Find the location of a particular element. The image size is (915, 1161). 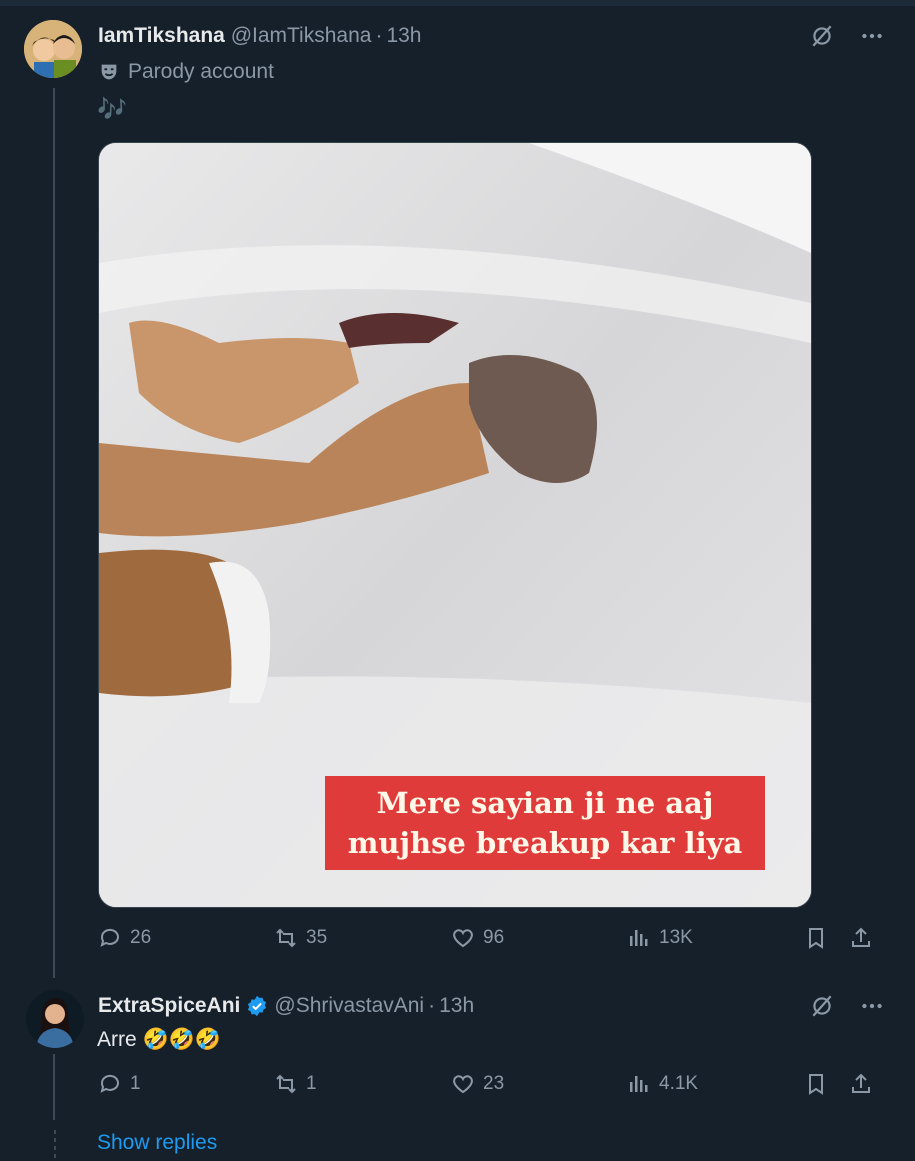

caption-line-1: Mere sayian ji ne aaj is located at coordinates (545, 803).